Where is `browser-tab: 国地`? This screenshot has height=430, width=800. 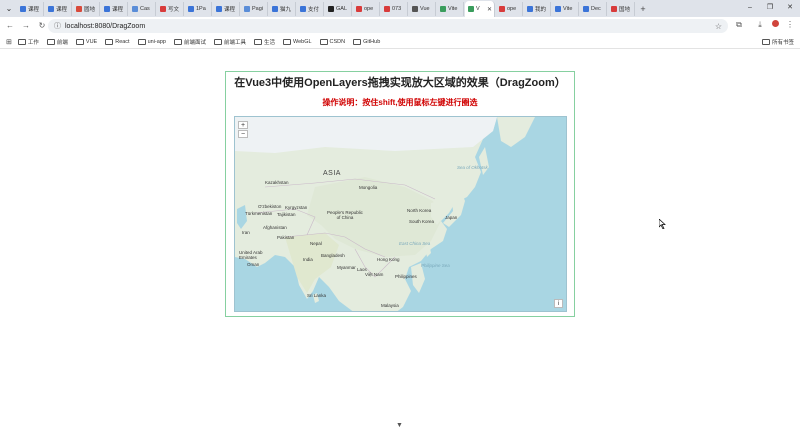 browser-tab: 国地 is located at coordinates (621, 8).